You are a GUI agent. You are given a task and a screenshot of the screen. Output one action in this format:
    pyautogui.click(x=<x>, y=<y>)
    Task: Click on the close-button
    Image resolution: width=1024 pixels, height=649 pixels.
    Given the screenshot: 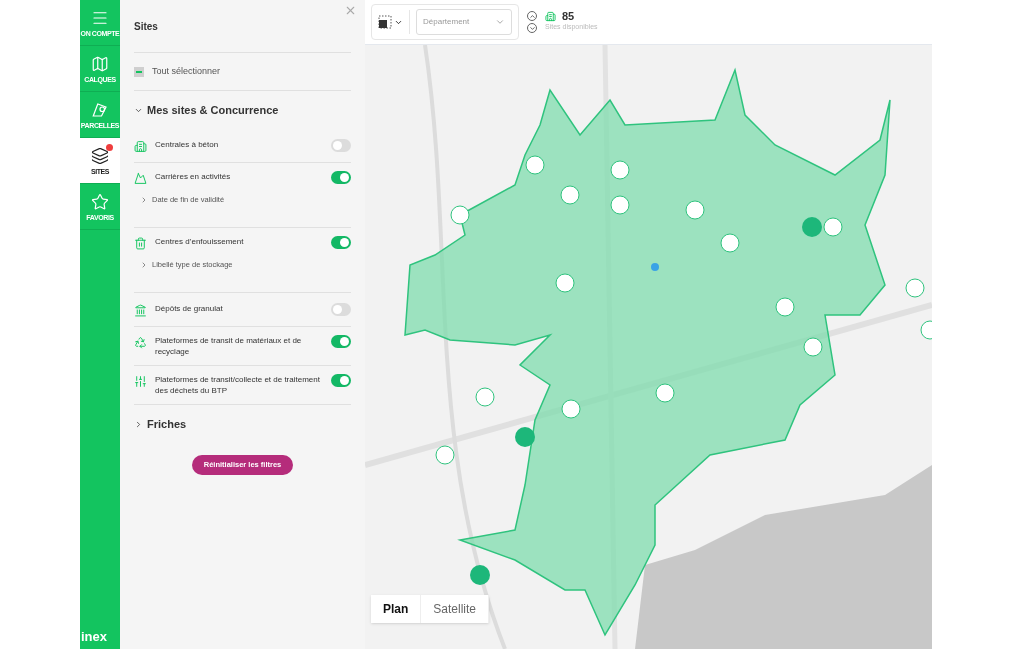 What is the action you would take?
    pyautogui.click(x=350, y=10)
    